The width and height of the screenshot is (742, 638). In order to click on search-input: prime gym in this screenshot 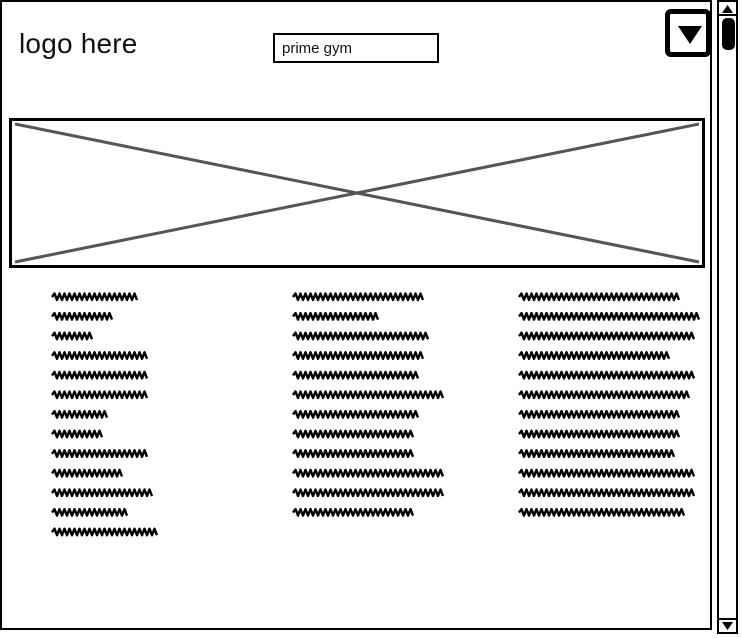, I will do `click(356, 48)`.